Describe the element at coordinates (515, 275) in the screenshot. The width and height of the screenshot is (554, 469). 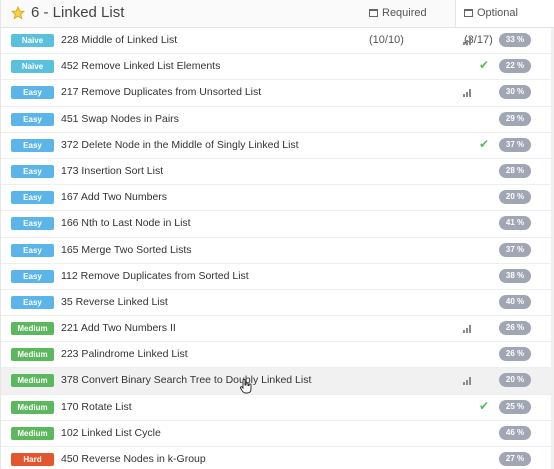
I see `acceptance-rate-badge: 38 %` at that location.